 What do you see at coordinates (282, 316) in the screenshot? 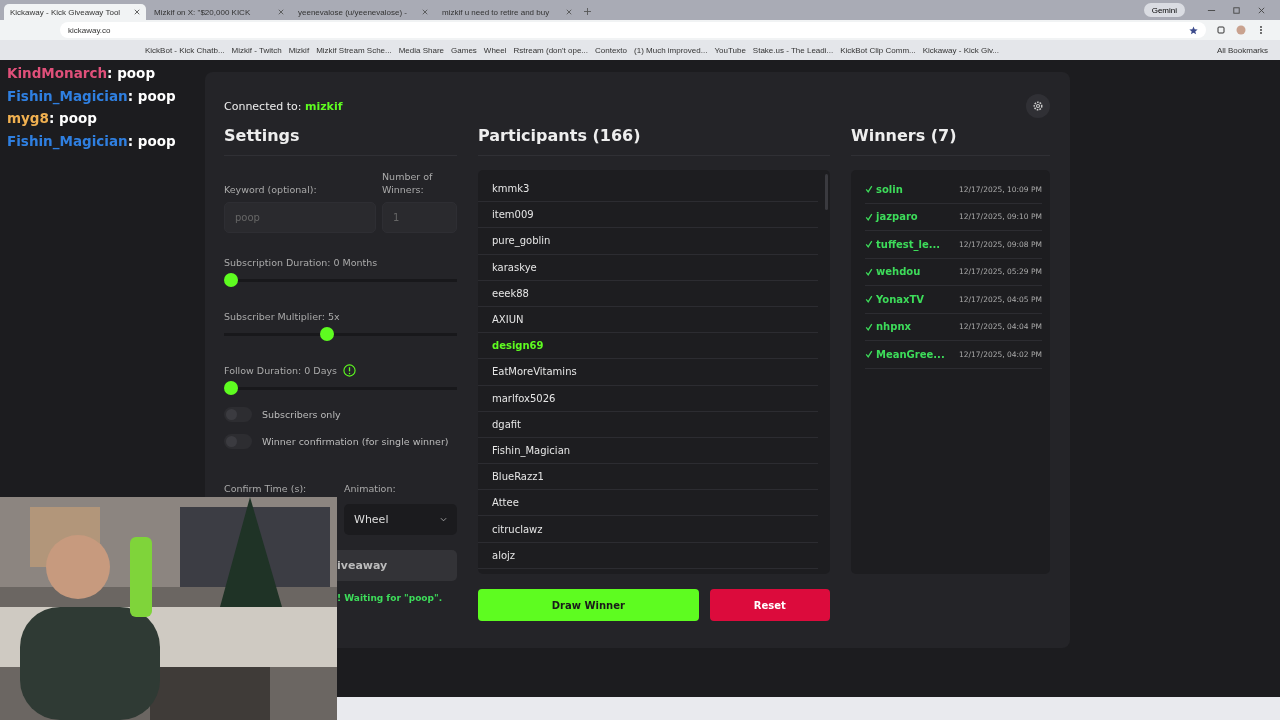
I see `slider-label: Subscriber Multiplier: 5x` at bounding box center [282, 316].